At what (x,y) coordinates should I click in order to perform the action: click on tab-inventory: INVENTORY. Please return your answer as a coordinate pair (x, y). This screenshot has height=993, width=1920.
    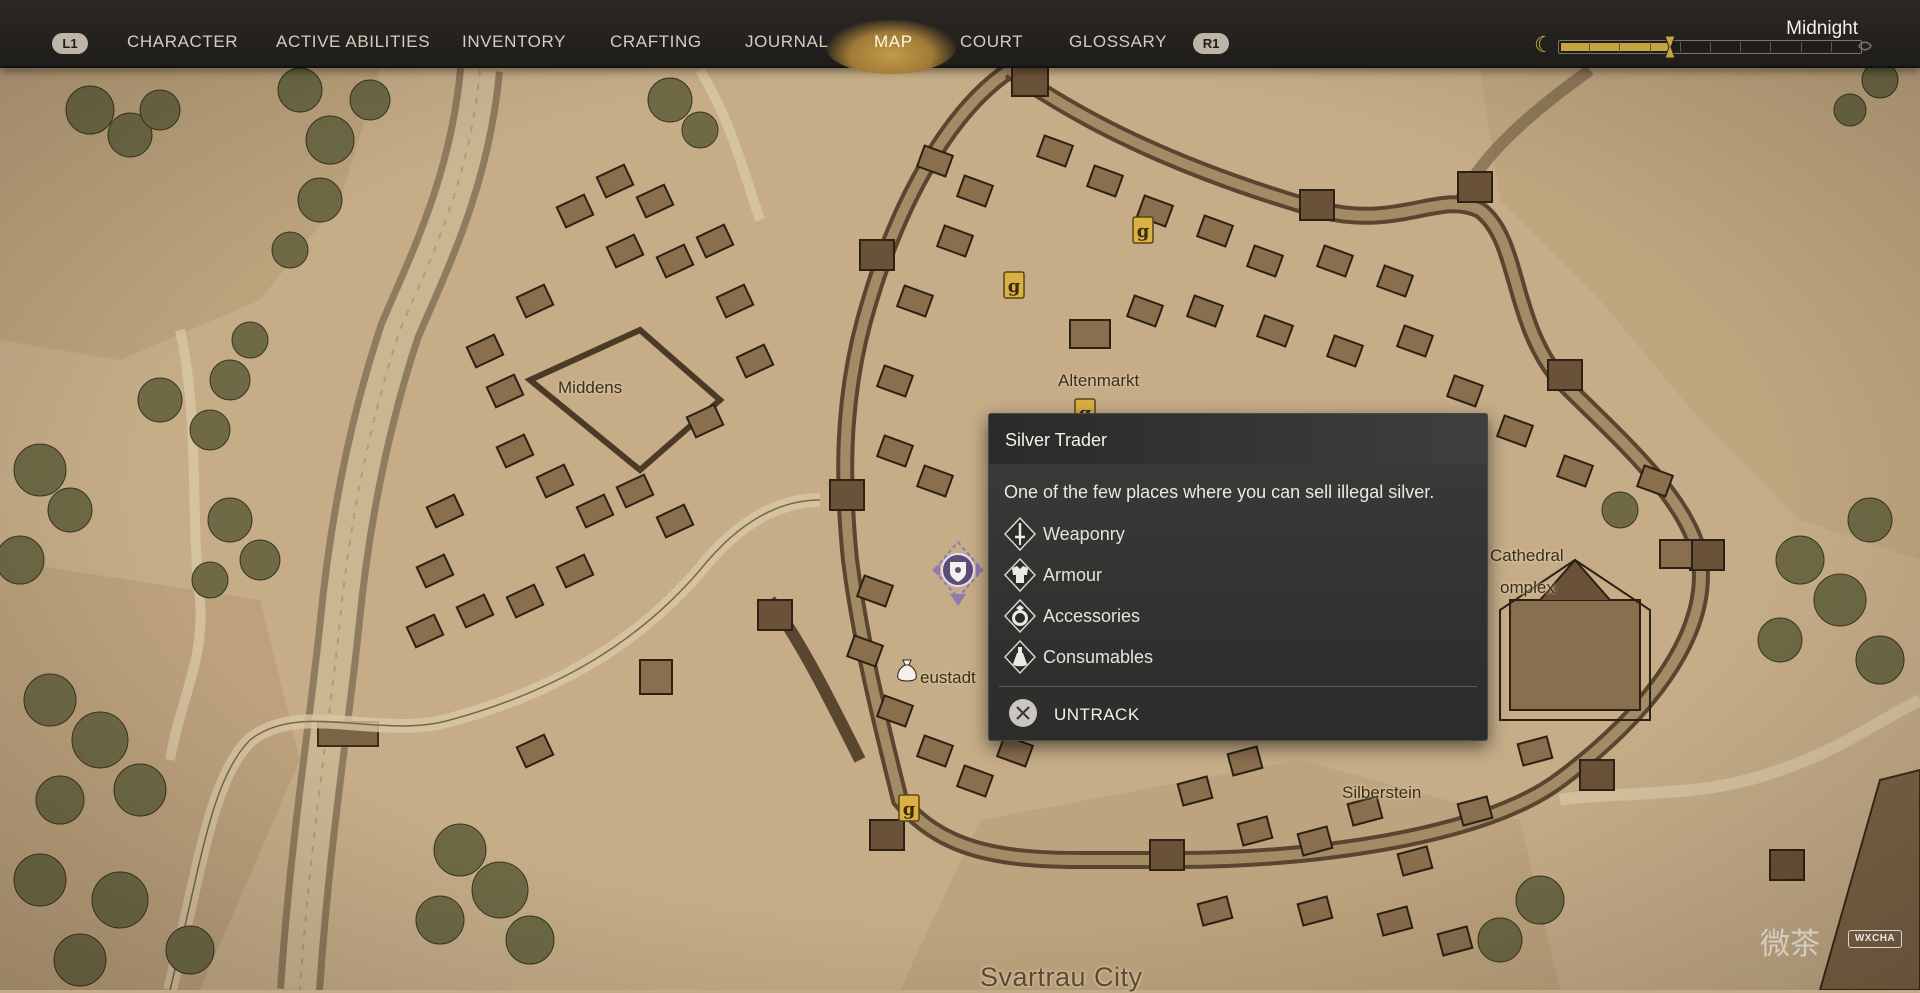
    Looking at the image, I should click on (514, 42).